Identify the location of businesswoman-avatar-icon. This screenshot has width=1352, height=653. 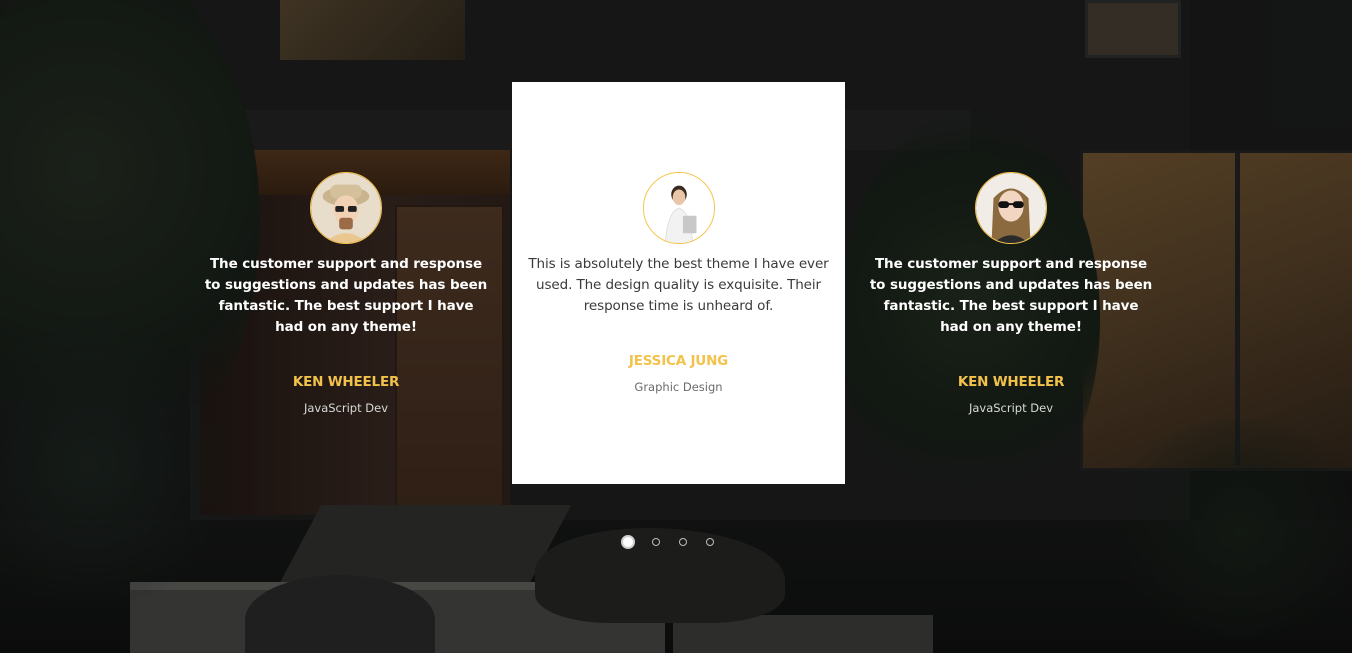
(678, 208).